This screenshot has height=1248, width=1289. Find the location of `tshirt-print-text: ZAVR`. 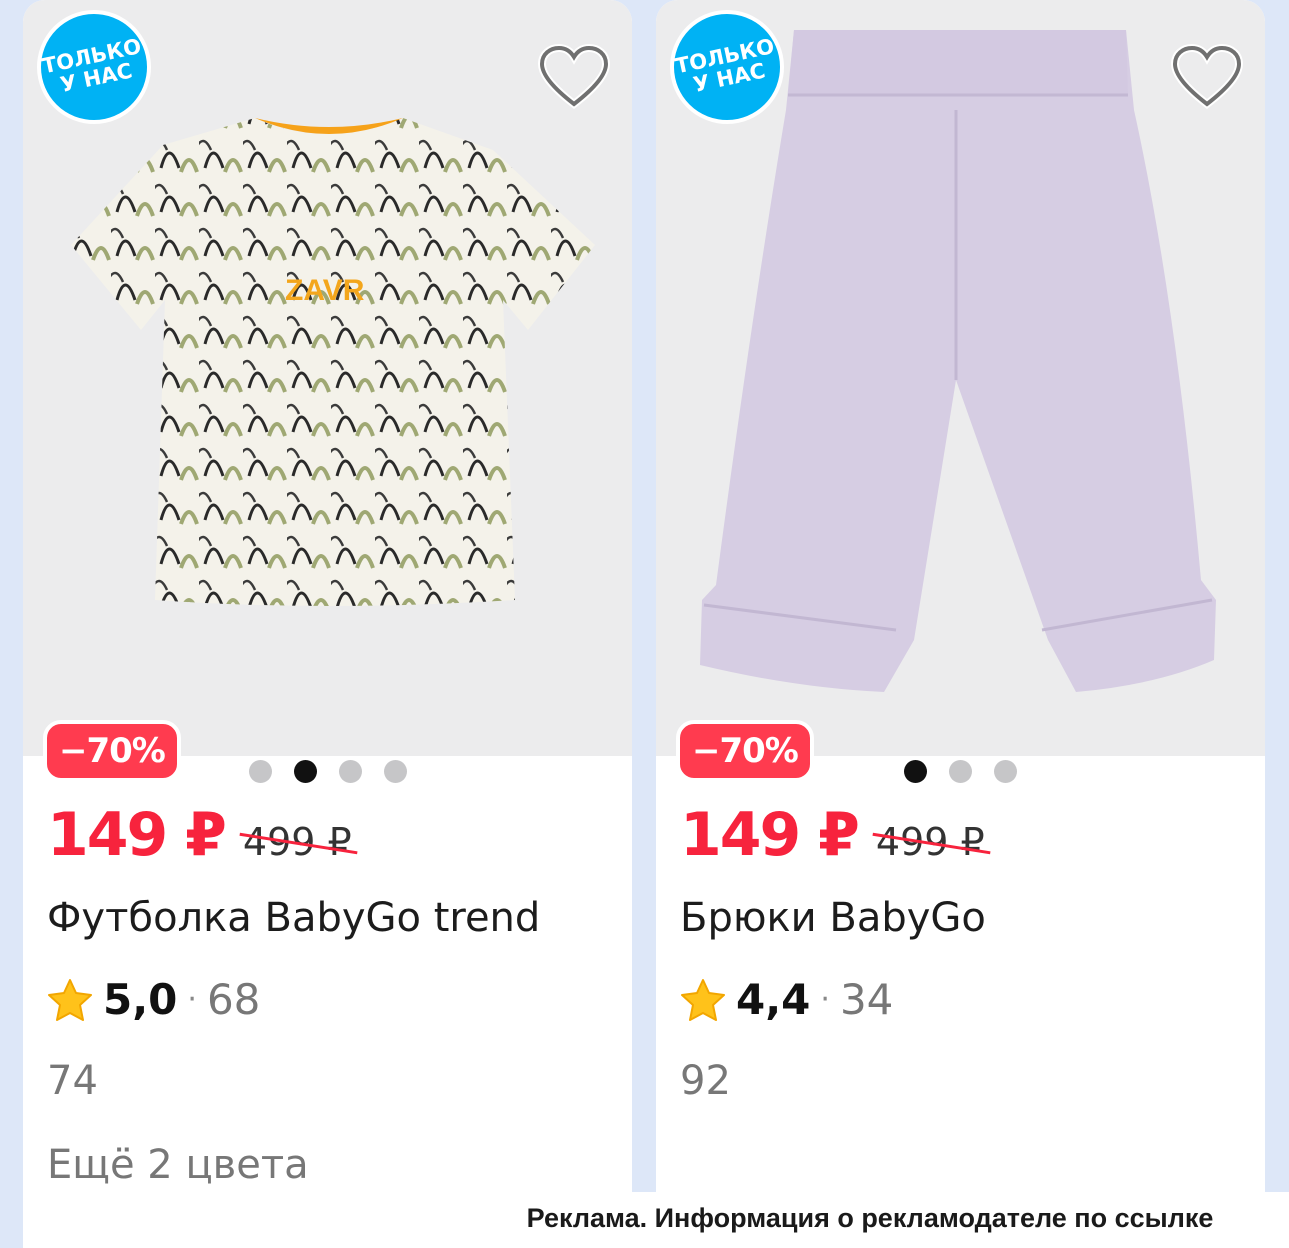

tshirt-print-text: ZAVR is located at coordinates (325, 290).